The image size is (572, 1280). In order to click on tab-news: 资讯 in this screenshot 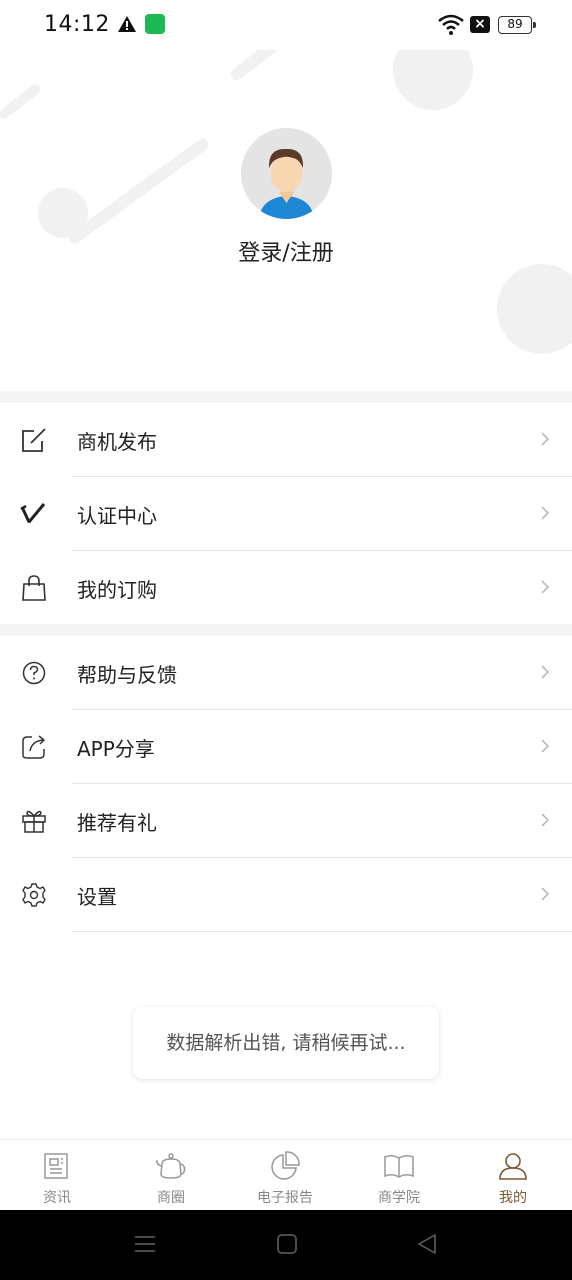, I will do `click(57, 1175)`.